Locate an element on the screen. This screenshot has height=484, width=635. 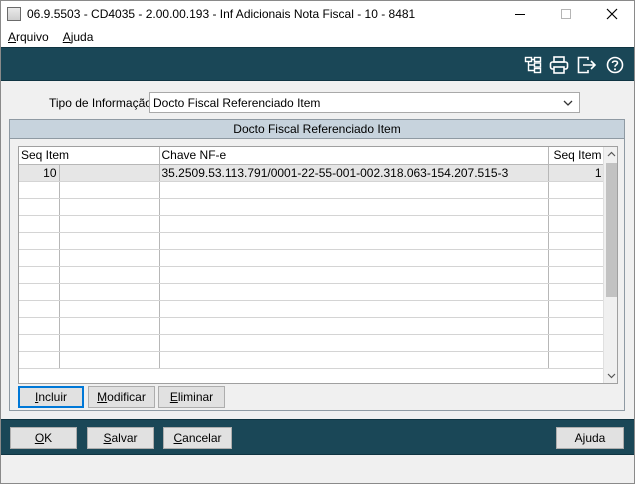
close-icon is located at coordinates (612, 14).